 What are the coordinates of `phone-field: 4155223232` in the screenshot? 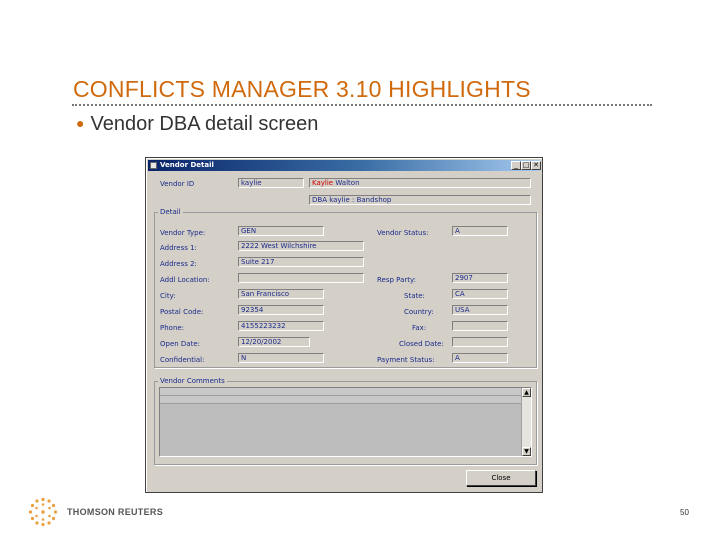 It's located at (281, 326).